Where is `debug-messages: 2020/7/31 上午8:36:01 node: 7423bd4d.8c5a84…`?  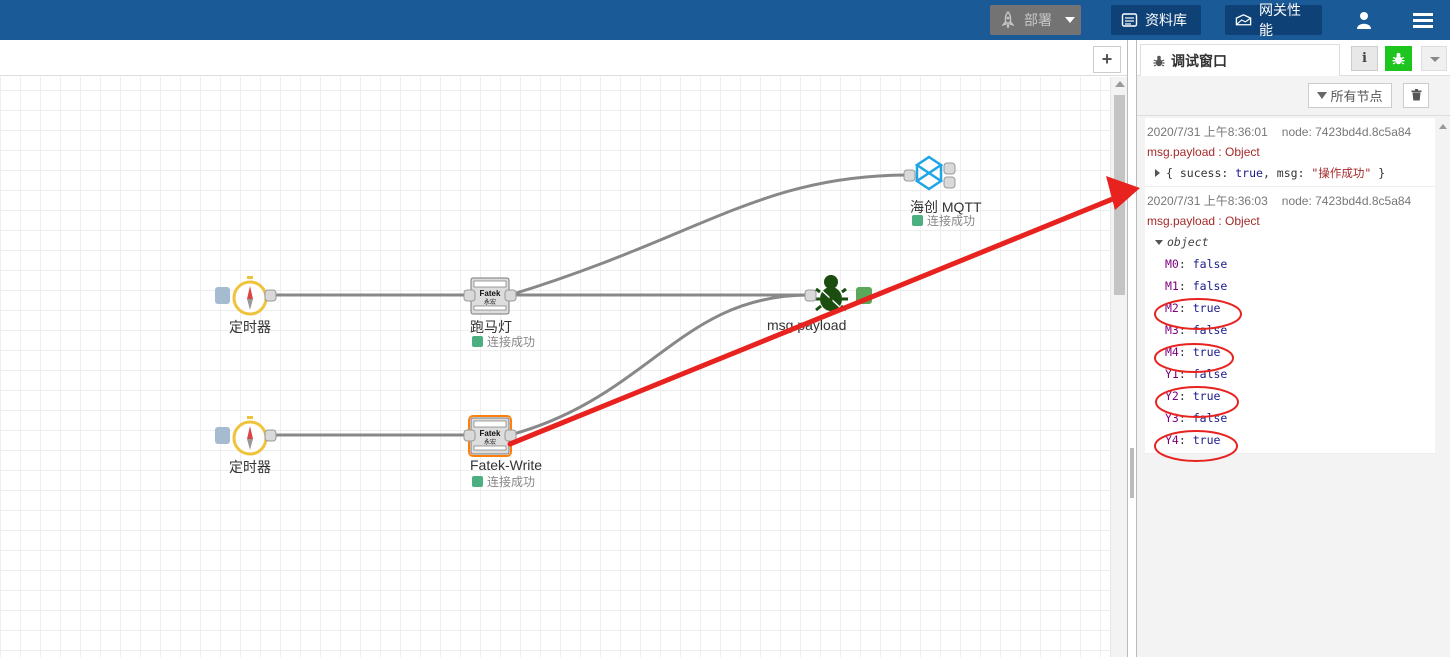
debug-messages: 2020/7/31 上午8:36:01 node: 7423bd4d.8c5a84… is located at coordinates (1290, 286).